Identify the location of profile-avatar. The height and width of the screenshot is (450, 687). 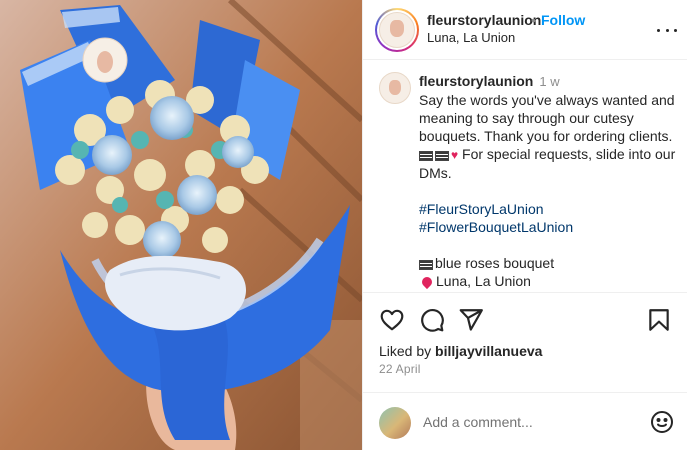
(397, 30).